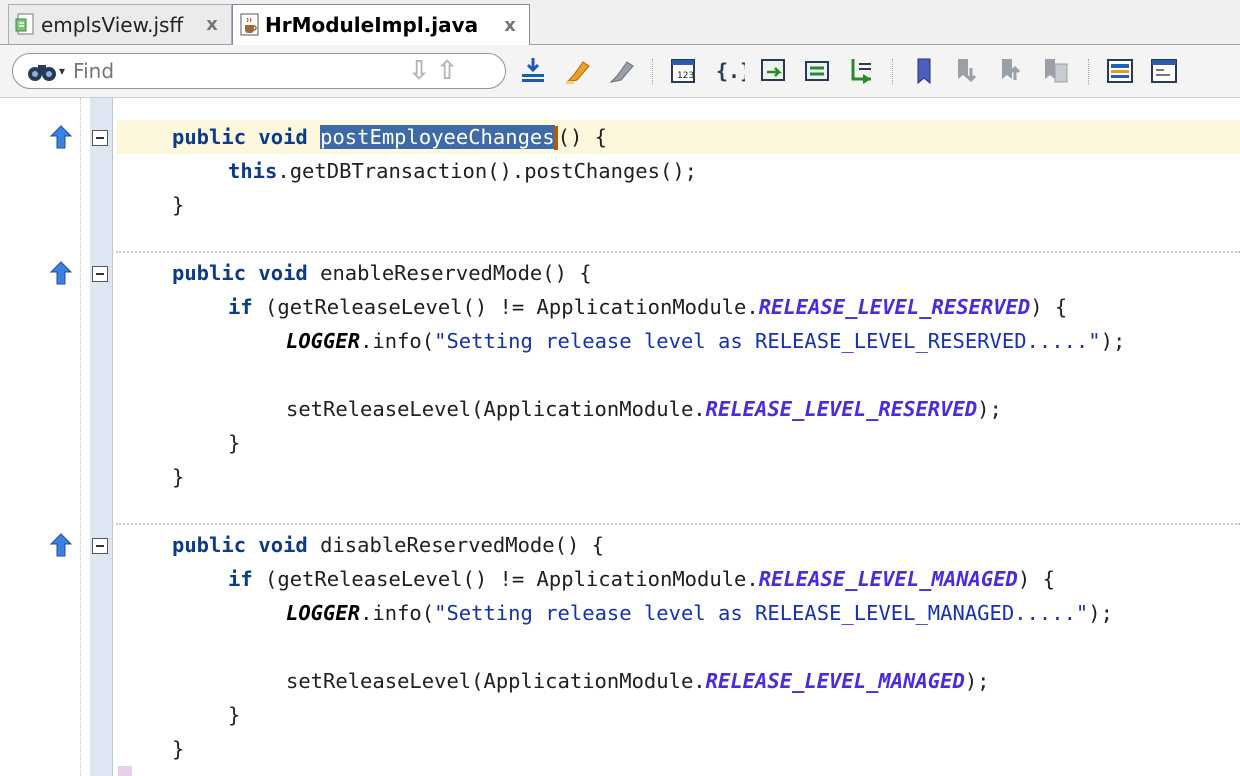  Describe the element at coordinates (1056, 71) in the screenshot. I see `bookmarks-list-icon` at that location.